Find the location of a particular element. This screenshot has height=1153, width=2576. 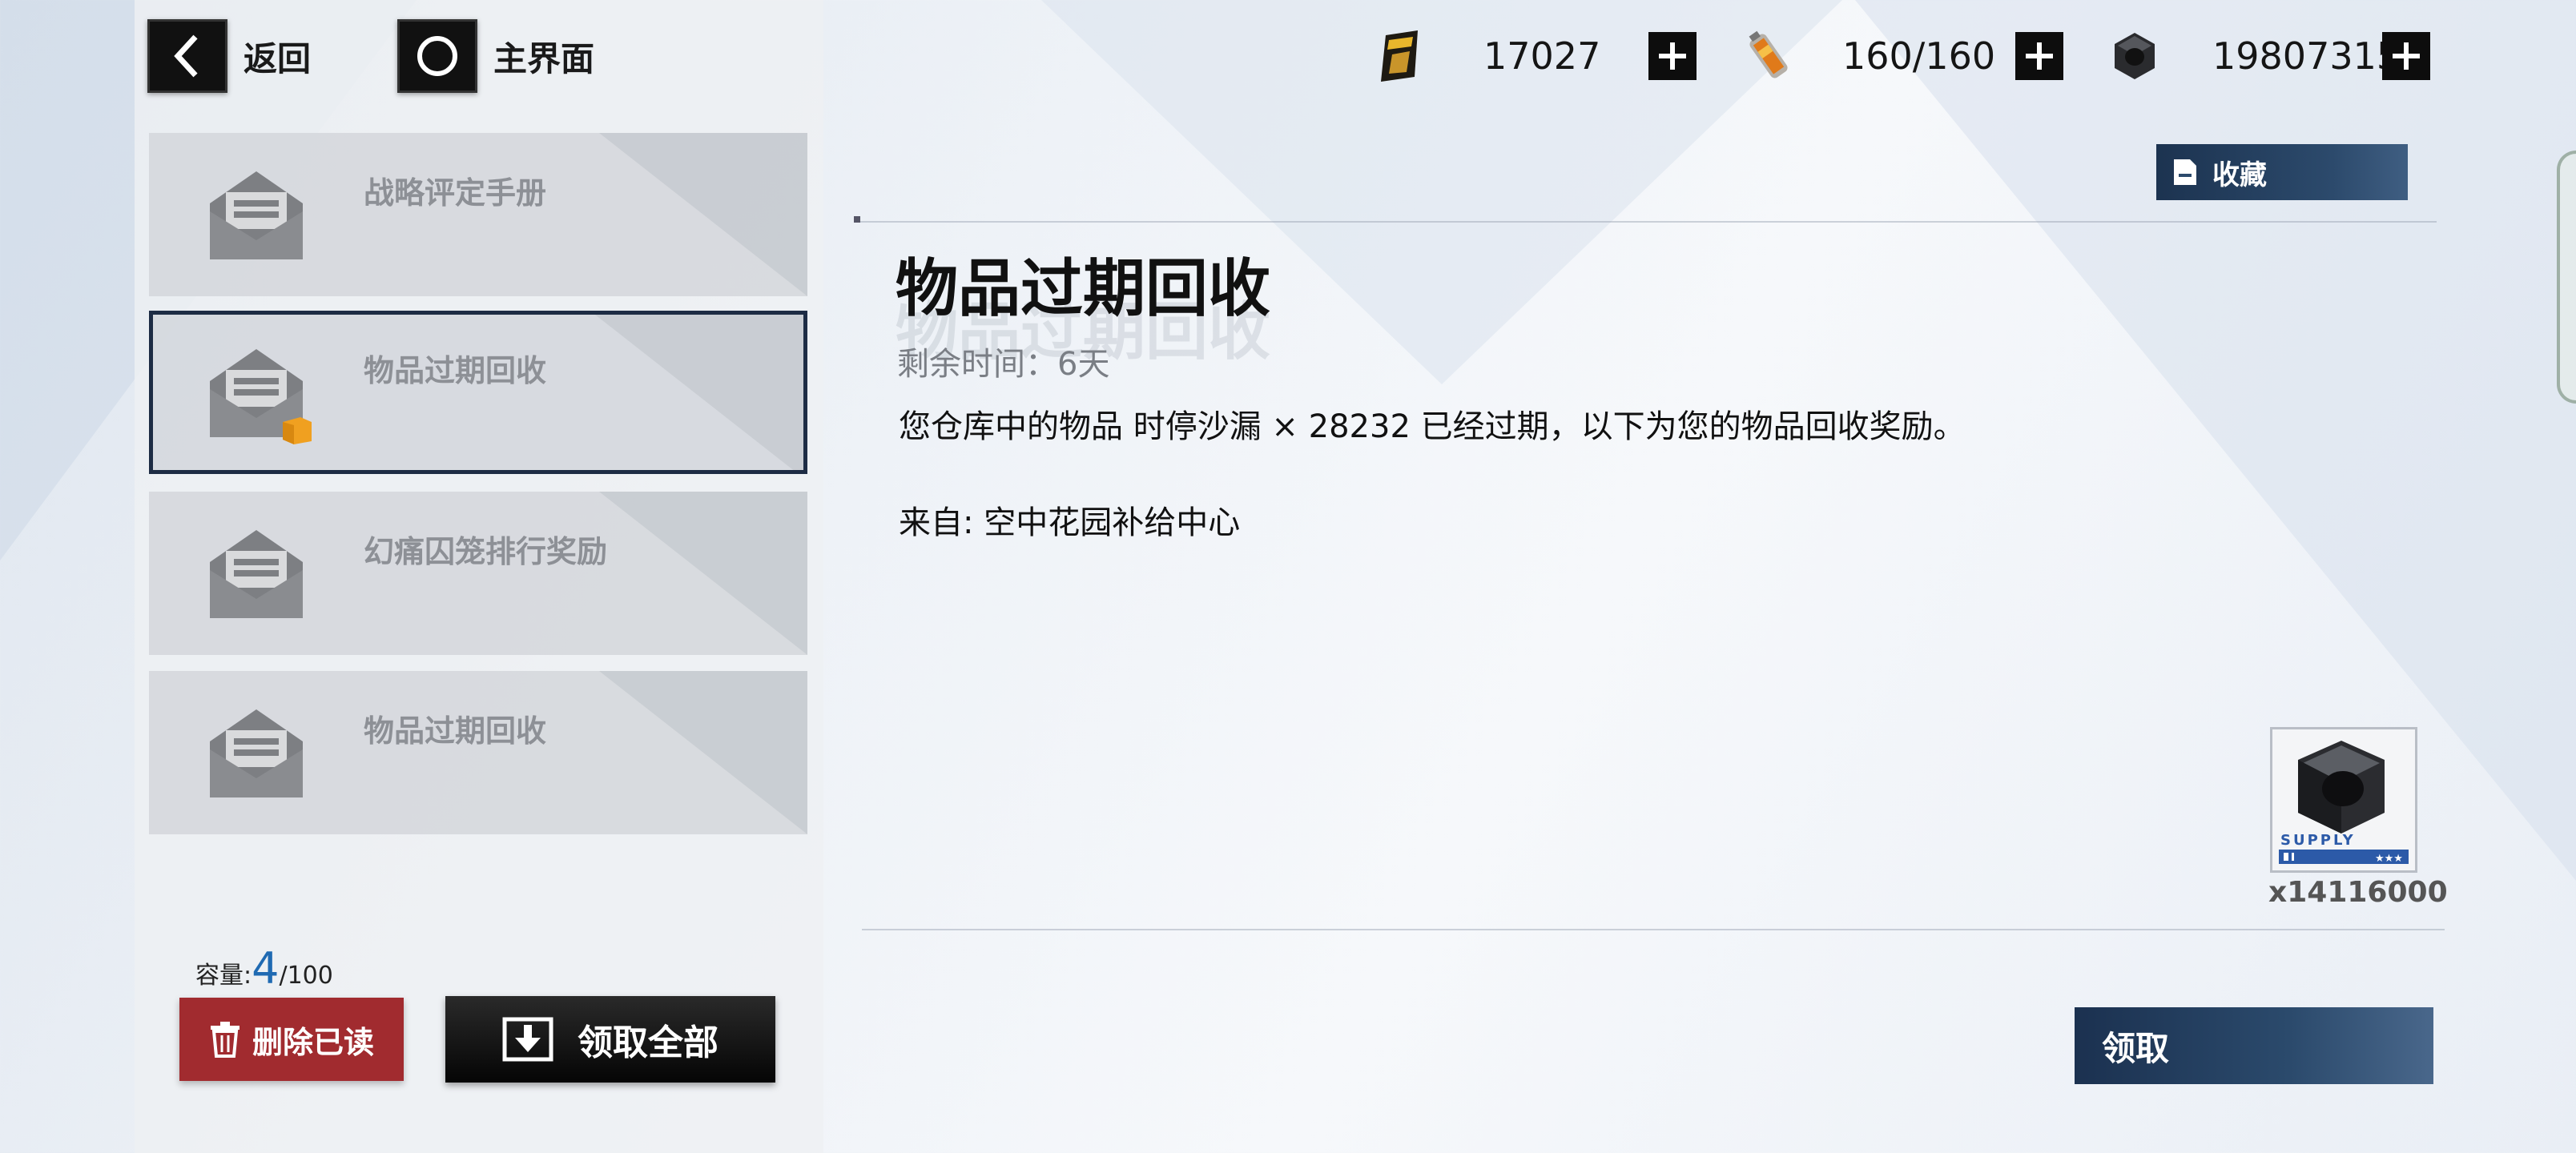

mail-item: 战略评定手册 is located at coordinates (478, 215).